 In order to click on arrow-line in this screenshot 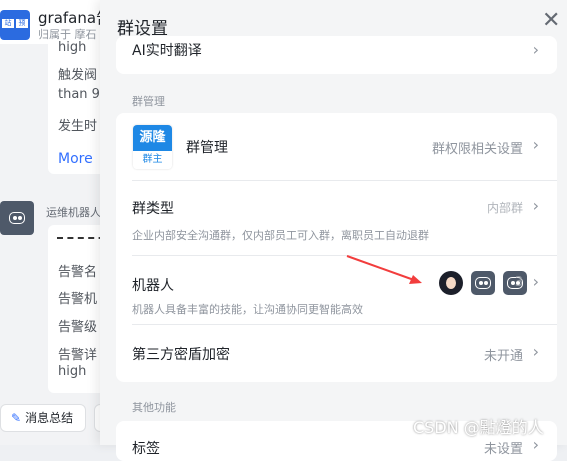, I will do `click(380, 268)`.